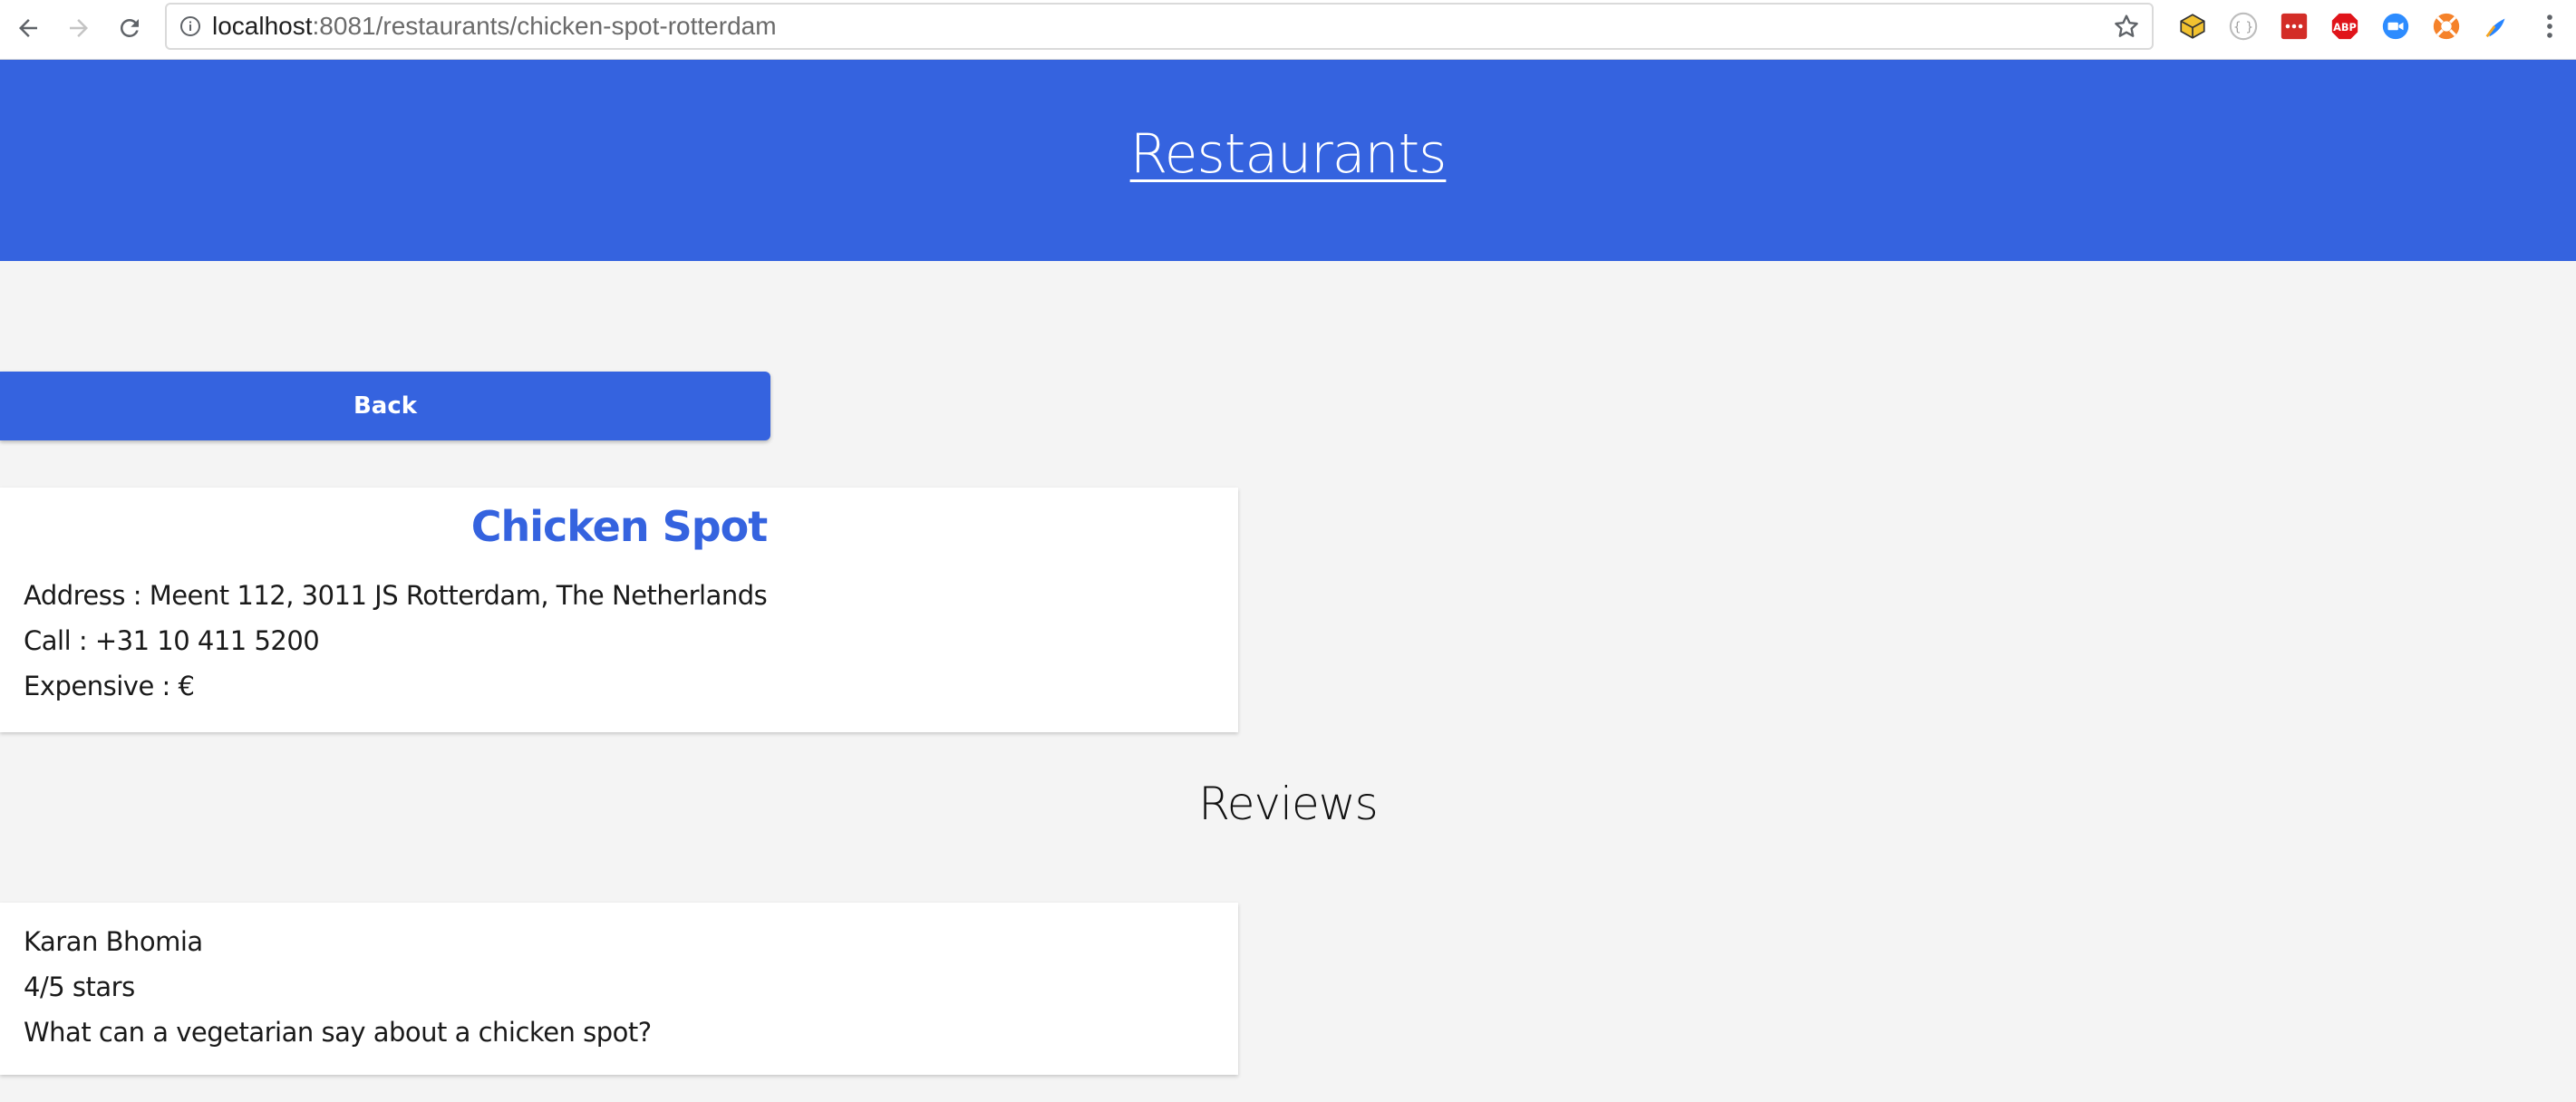 Image resolution: width=2576 pixels, height=1102 pixels. I want to click on json-extension-icon: { }, so click(2243, 26).